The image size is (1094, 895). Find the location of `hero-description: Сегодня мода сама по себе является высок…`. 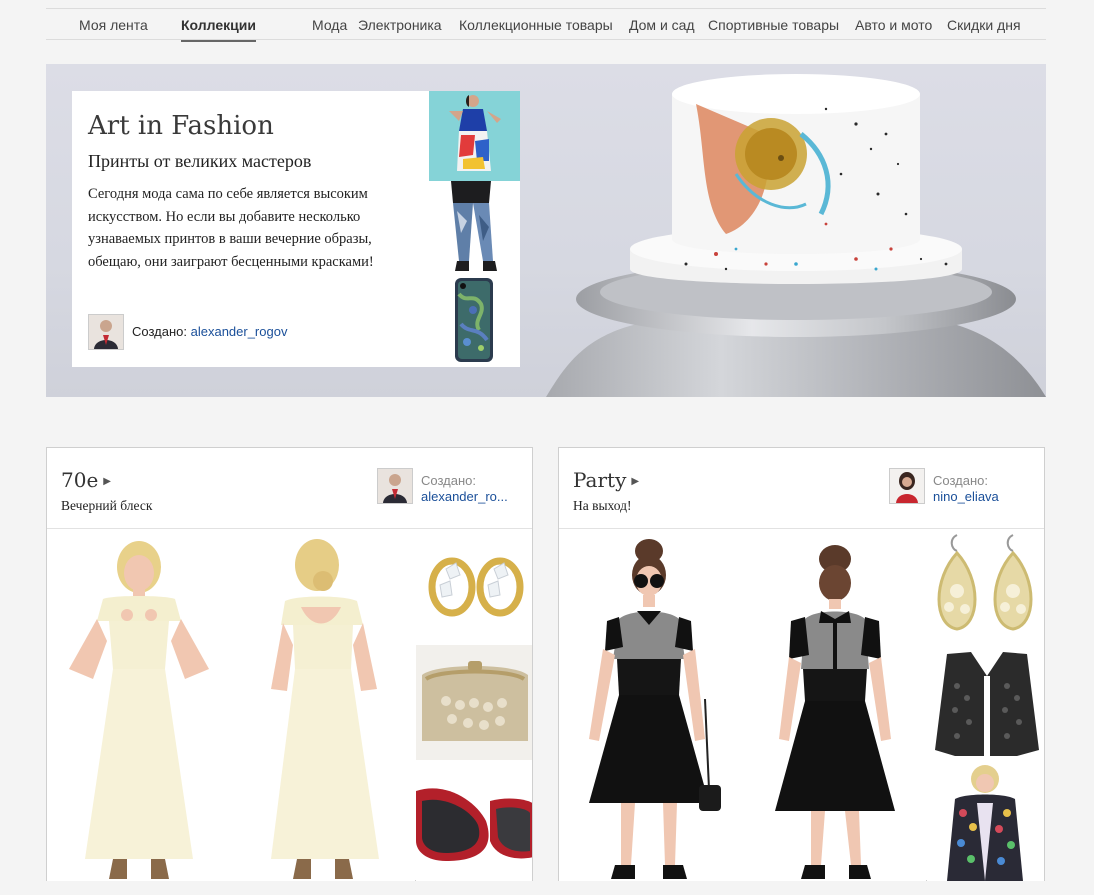

hero-description: Сегодня мода сама по себе является высок… is located at coordinates (231, 228).